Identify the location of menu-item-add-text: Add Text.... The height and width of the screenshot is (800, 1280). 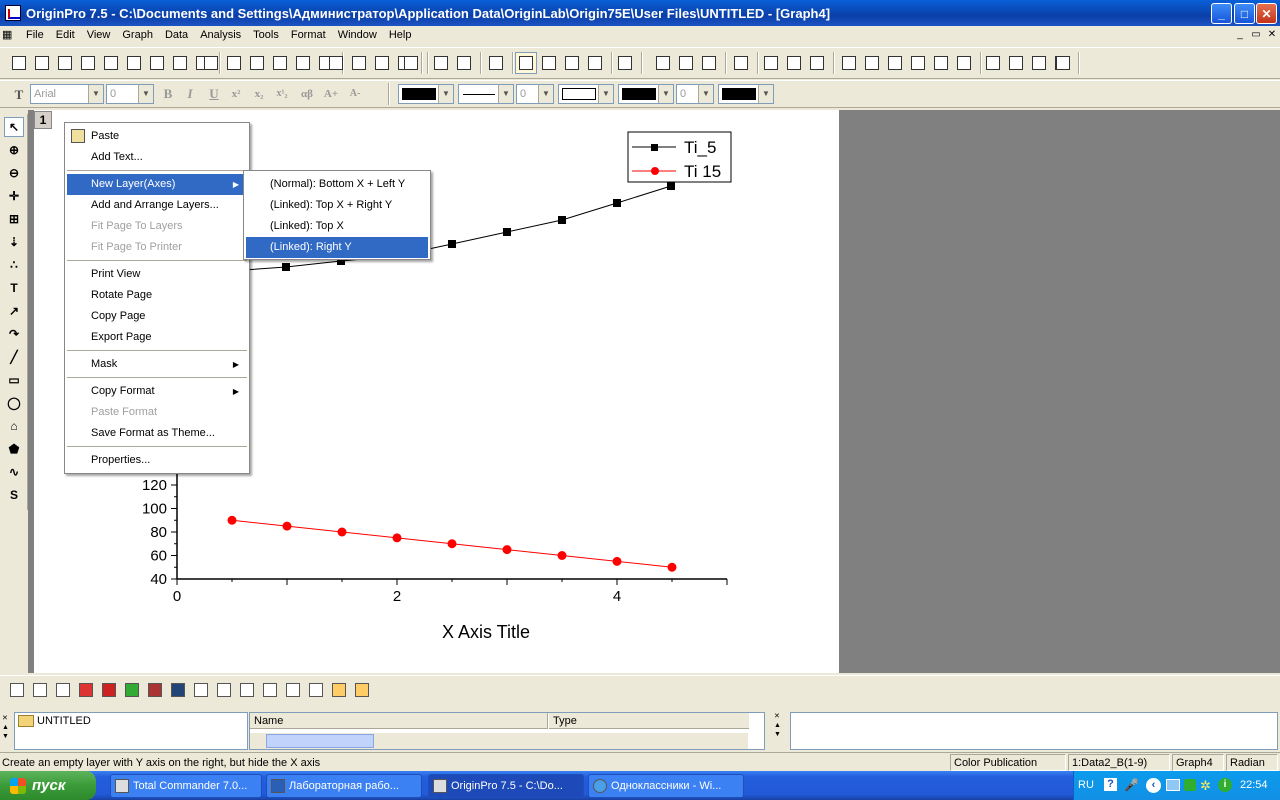
(157, 157).